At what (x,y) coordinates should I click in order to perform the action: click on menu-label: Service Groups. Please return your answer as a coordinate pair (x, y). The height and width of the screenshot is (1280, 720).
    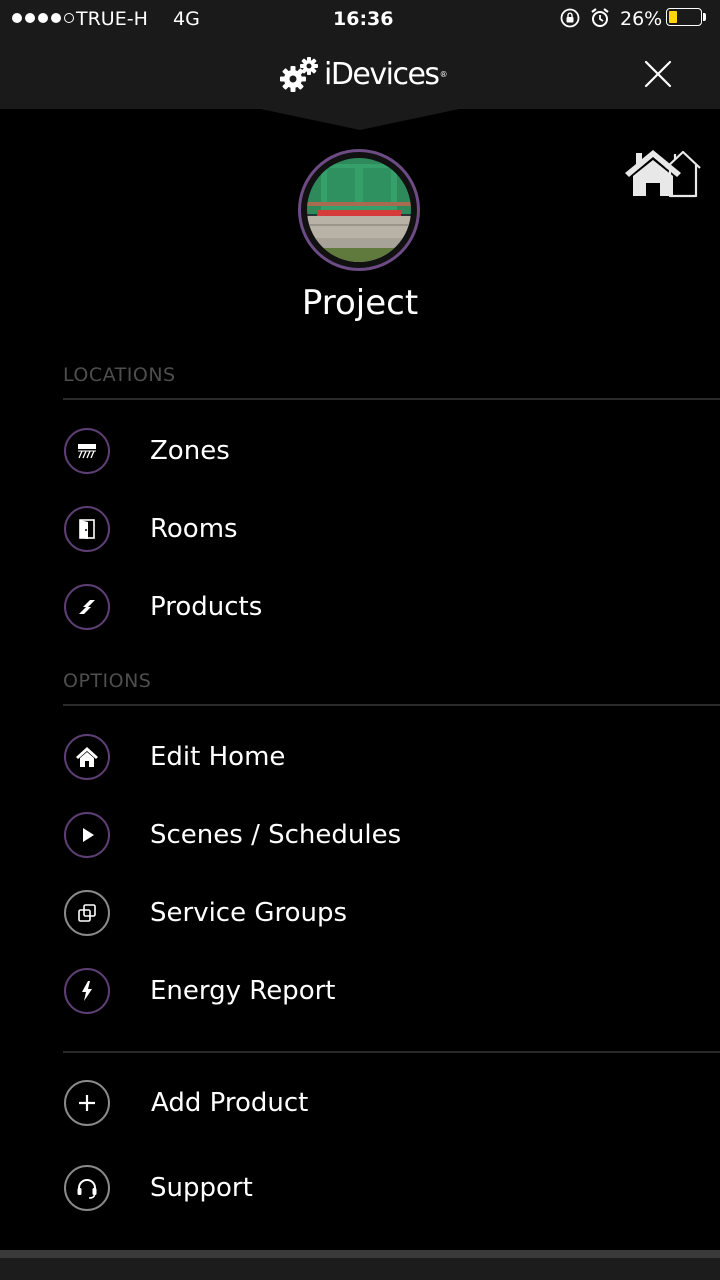
    Looking at the image, I should click on (249, 913).